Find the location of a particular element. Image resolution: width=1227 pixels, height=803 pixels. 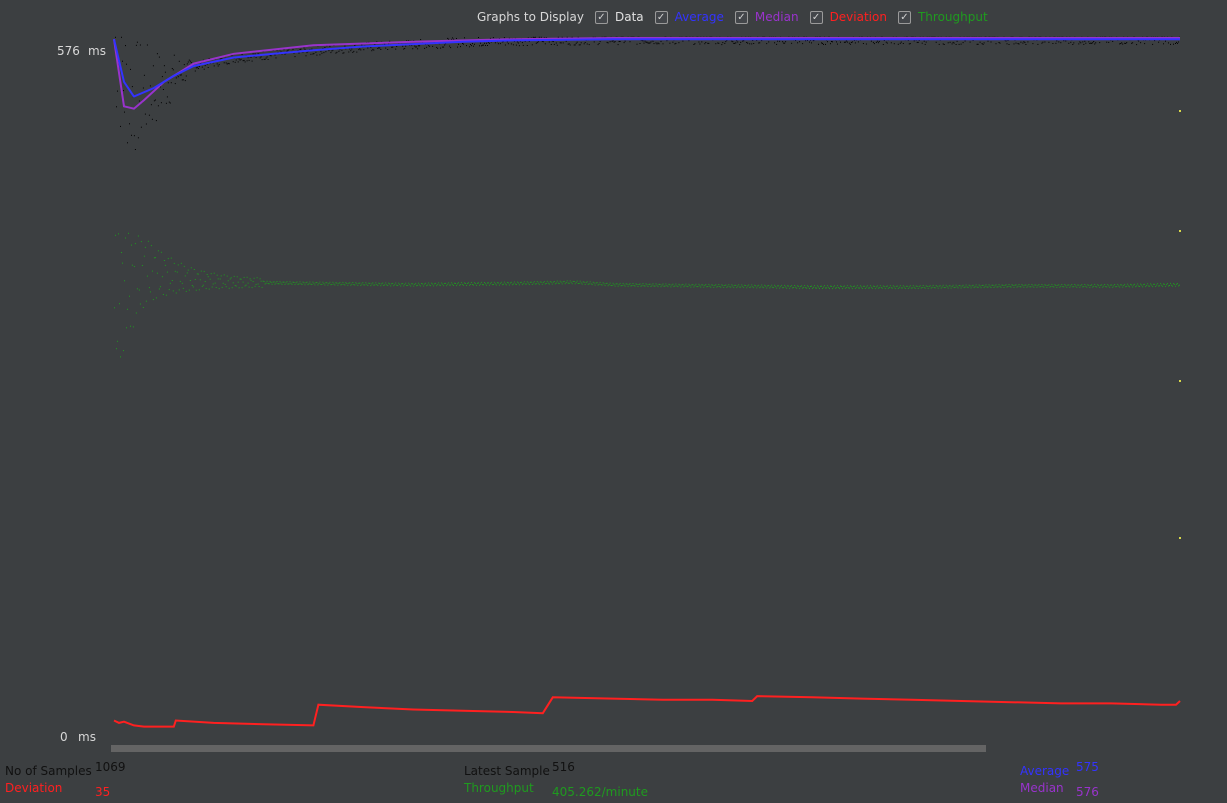

deviation-stat-label: Deviation is located at coordinates (34, 788).